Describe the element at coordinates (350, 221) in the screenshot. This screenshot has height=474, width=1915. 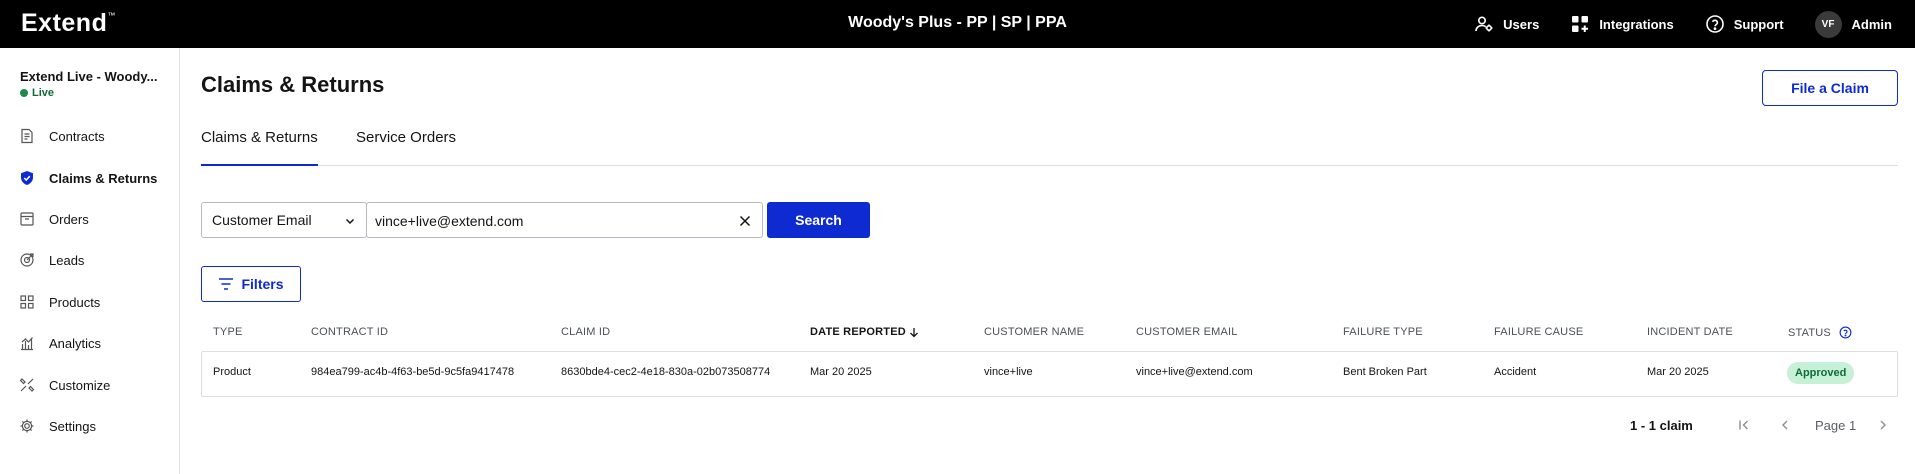
I see `chevron-down-icon` at that location.